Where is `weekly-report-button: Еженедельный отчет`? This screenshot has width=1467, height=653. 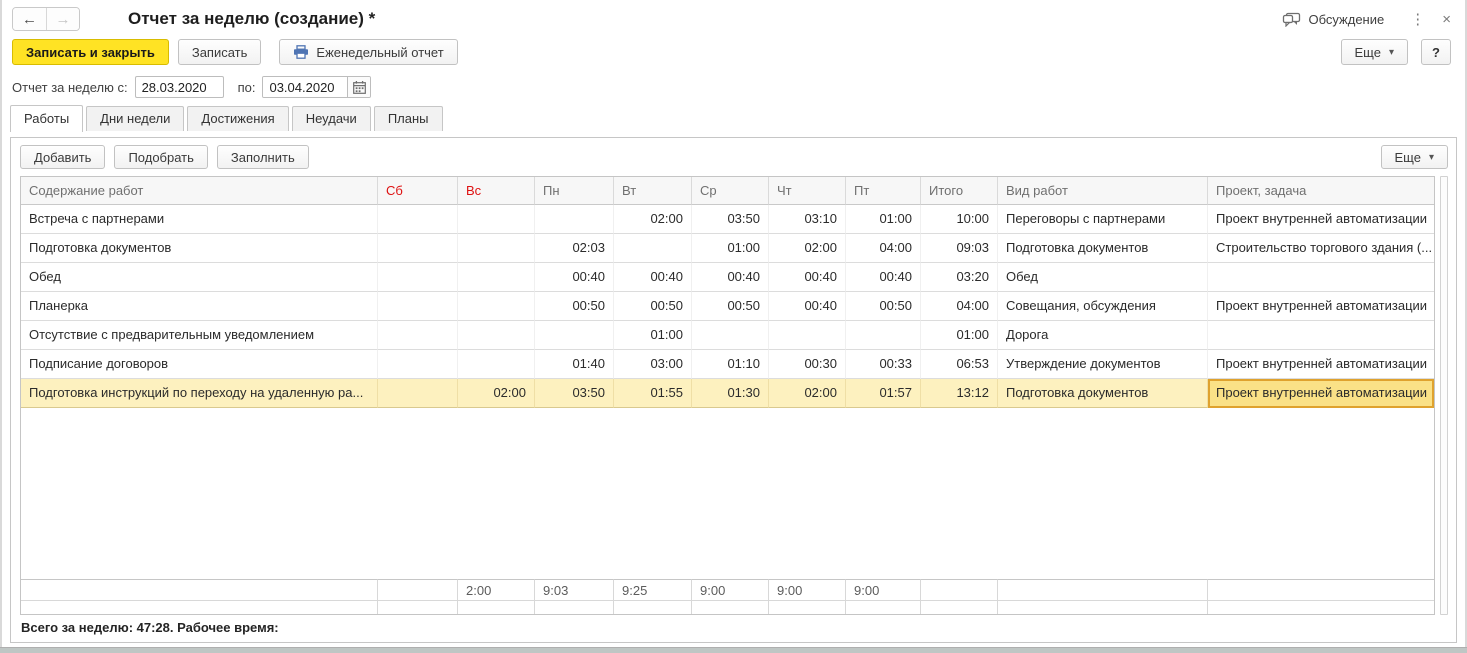 weekly-report-button: Еженедельный отчет is located at coordinates (368, 52).